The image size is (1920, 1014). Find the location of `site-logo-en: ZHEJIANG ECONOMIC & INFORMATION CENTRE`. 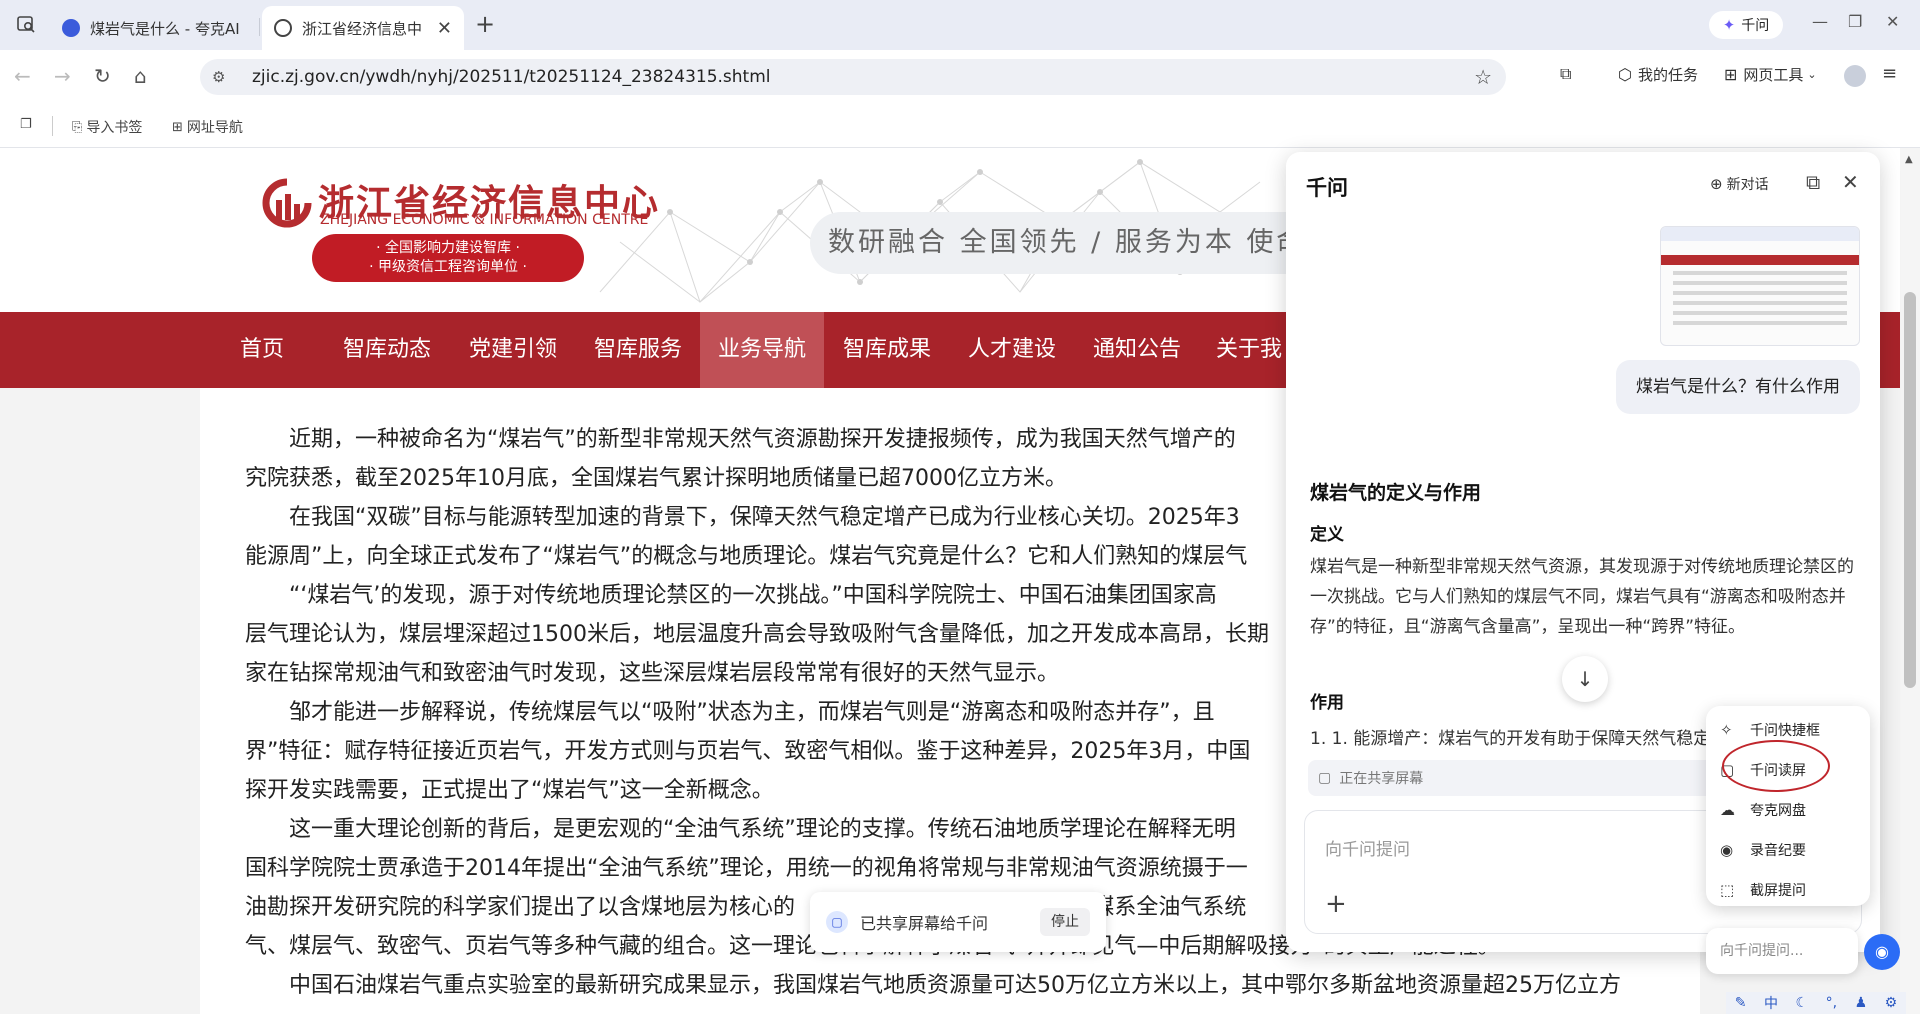

site-logo-en: ZHEJIANG ECONOMIC & INFORMATION CENTRE is located at coordinates (484, 220).